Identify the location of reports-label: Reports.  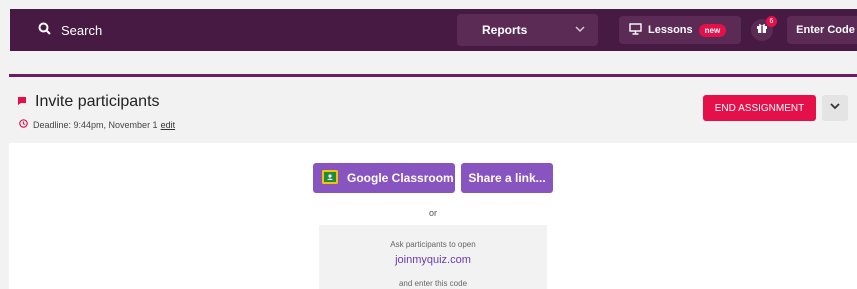
(505, 30).